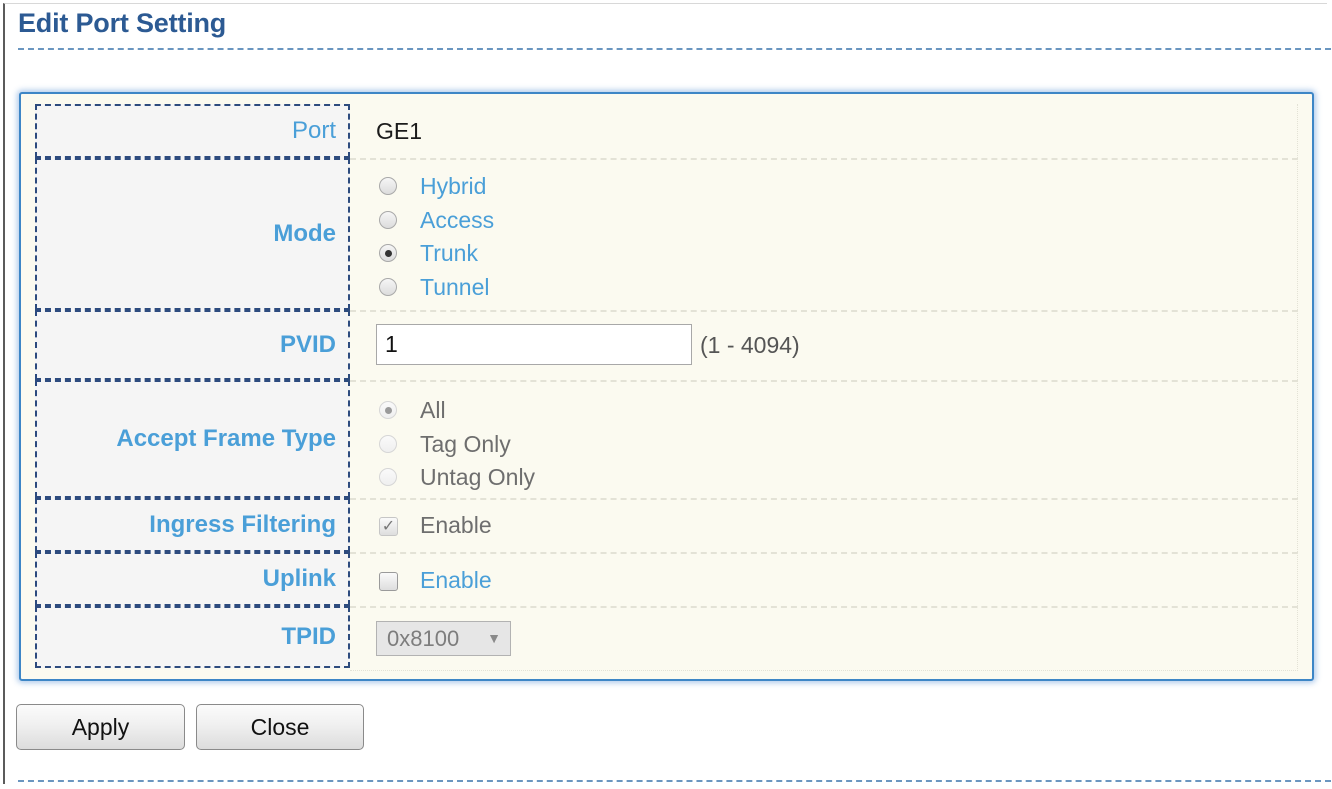 Image resolution: width=1332 pixels, height=789 pixels. I want to click on frame-tag-only-label: Tag Only, so click(465, 444).